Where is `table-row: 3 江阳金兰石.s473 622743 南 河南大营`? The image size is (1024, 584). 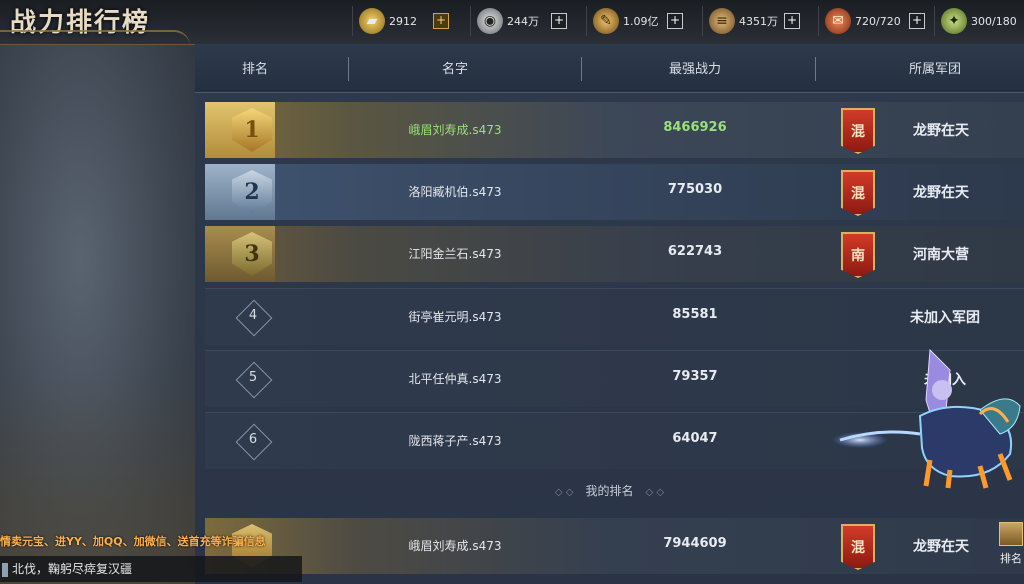
table-row: 3 江阳金兰石.s473 622743 南 河南大营 is located at coordinates (614, 254).